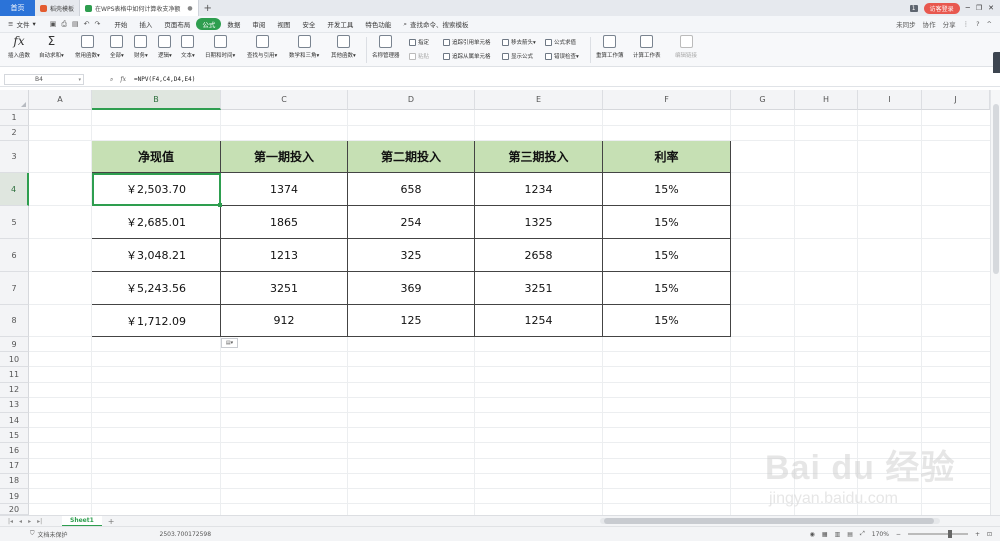 The image size is (1000, 541). What do you see at coordinates (539, 321) in the screenshot?
I see `table-cell: 1254` at bounding box center [539, 321].